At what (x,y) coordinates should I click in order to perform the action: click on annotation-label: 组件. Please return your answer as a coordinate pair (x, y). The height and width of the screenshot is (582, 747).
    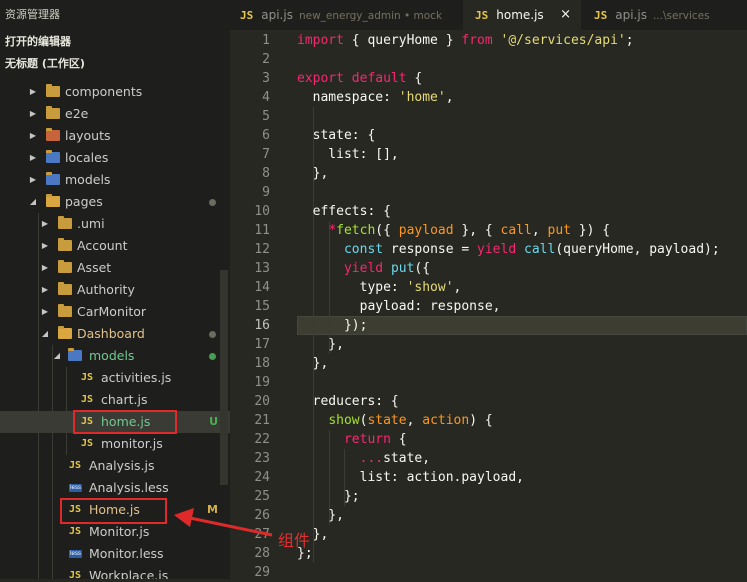
    Looking at the image, I should click on (294, 540).